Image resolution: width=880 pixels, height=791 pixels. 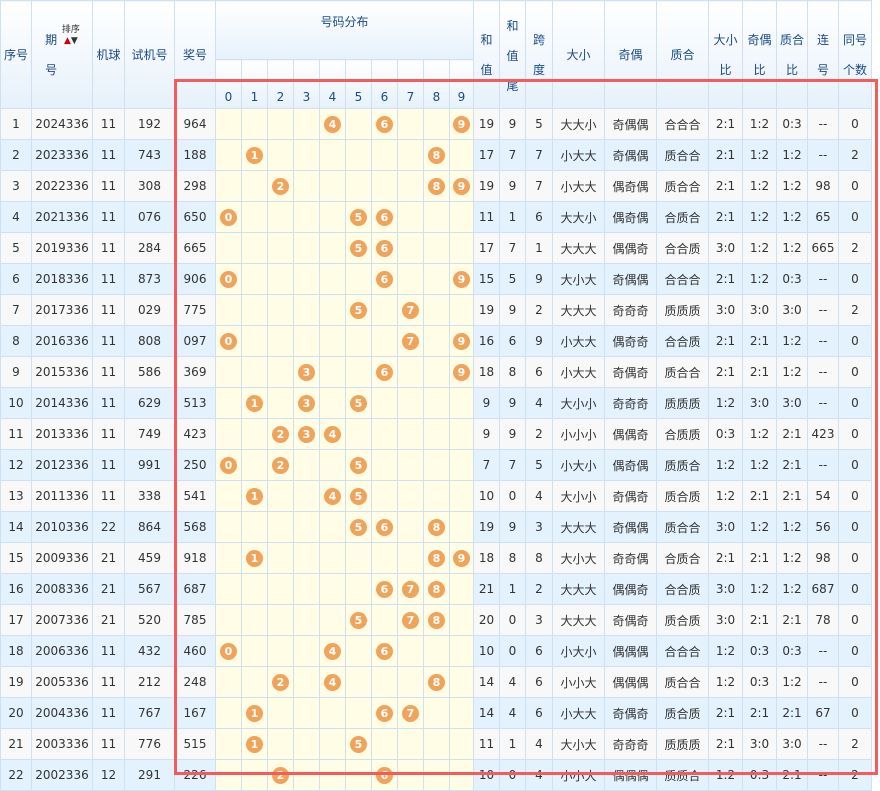 I want to click on cell-consec: 687, so click(x=823, y=589).